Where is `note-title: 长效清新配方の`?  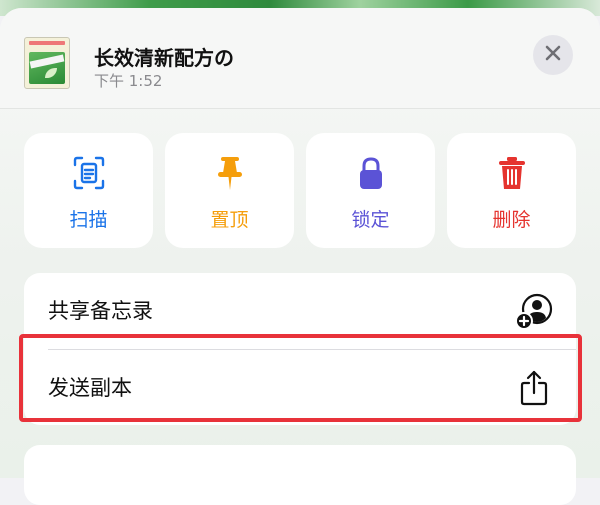 note-title: 长效清新配方の is located at coordinates (164, 58).